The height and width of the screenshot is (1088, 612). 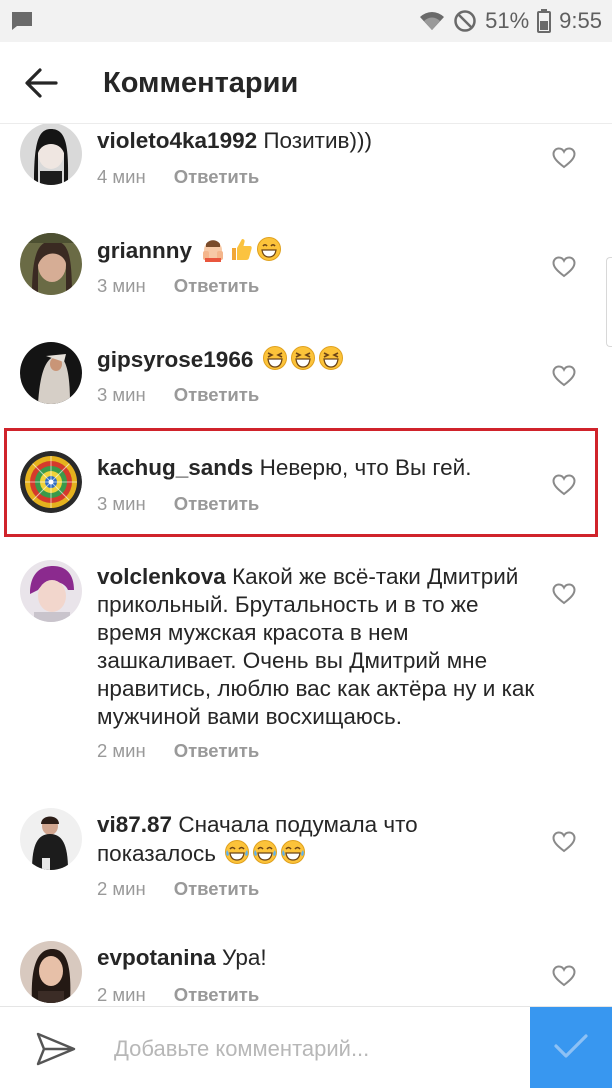 I want to click on battery-percentage: 51%, so click(x=507, y=20).